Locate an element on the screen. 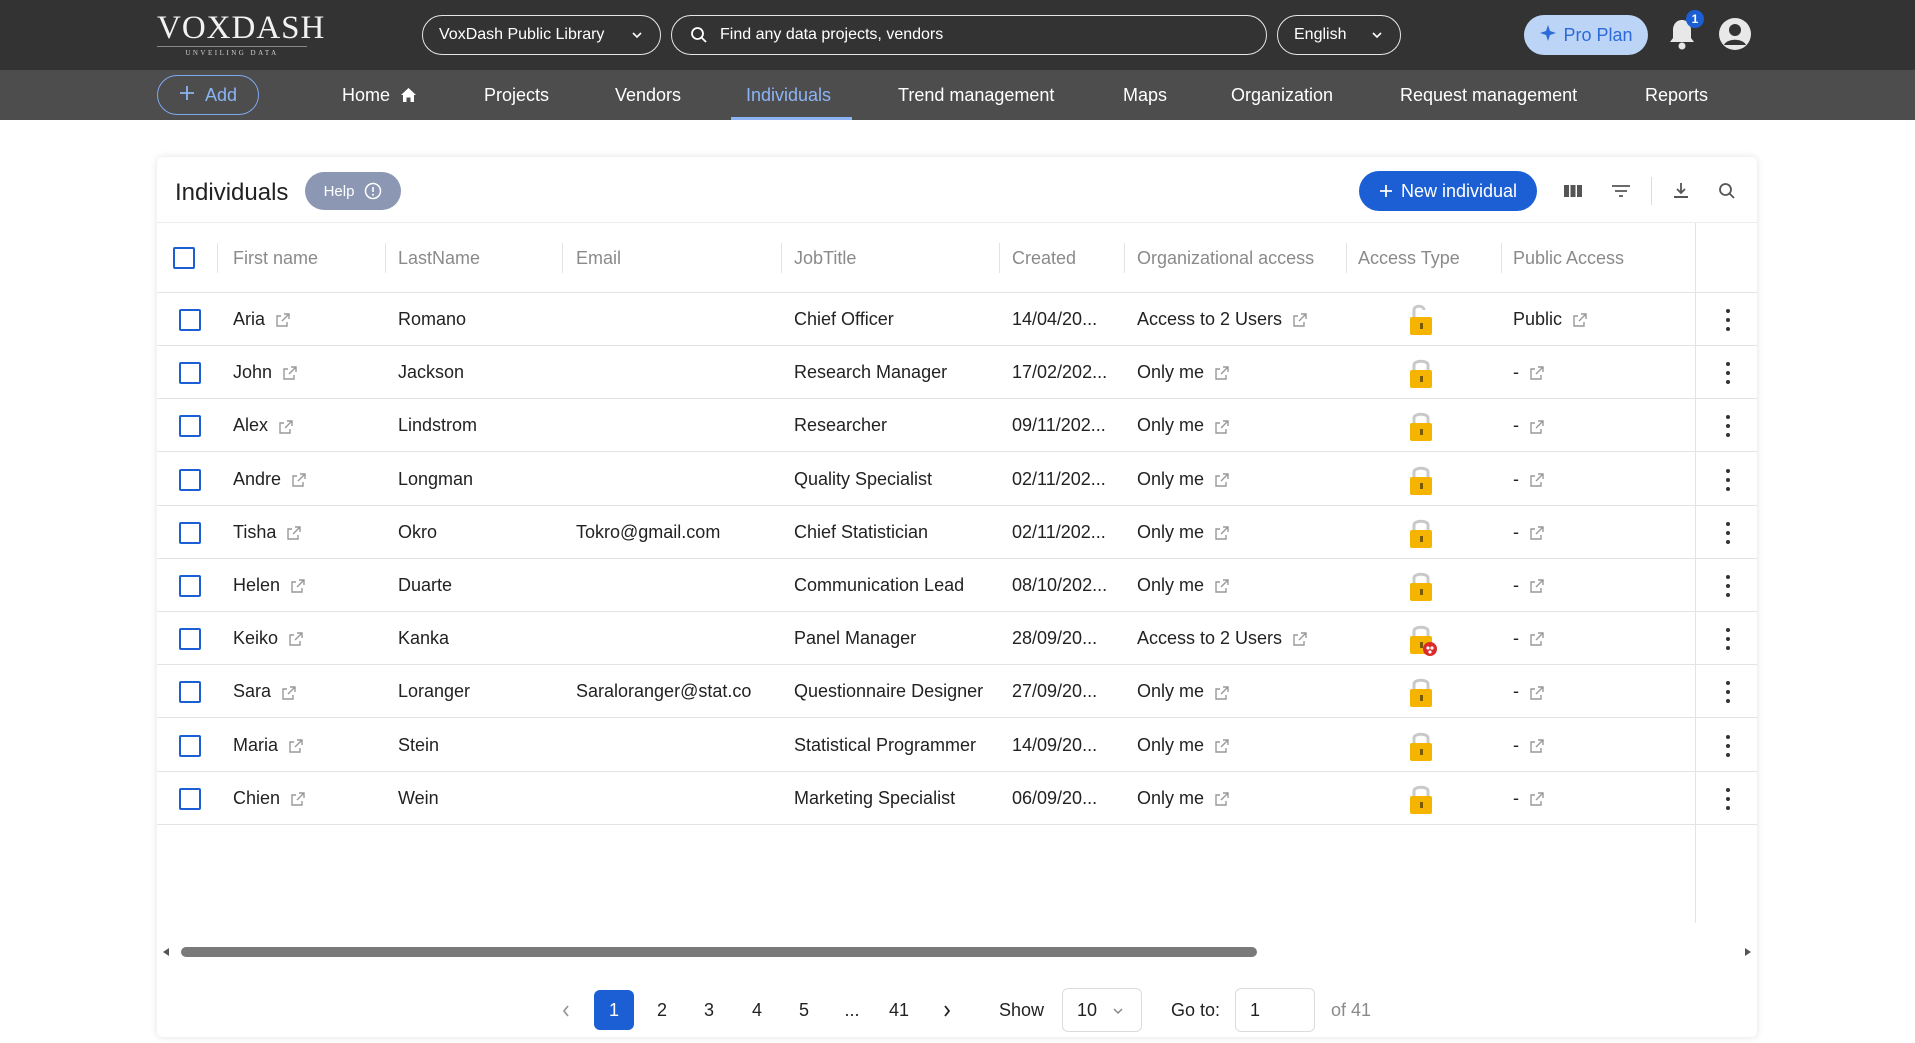 The width and height of the screenshot is (1915, 1043). logo: VOXDASH UNVEILING DATA is located at coordinates (241, 33).